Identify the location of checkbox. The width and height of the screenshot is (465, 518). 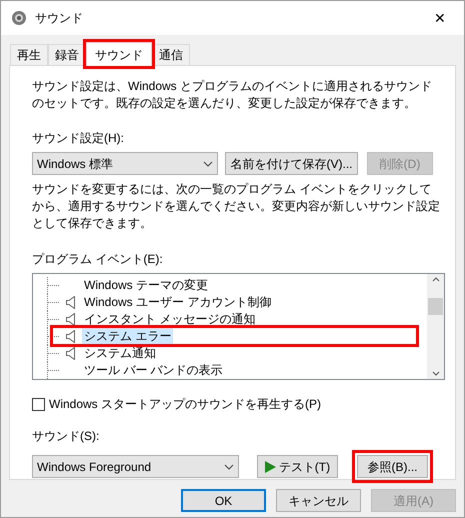
(38, 404).